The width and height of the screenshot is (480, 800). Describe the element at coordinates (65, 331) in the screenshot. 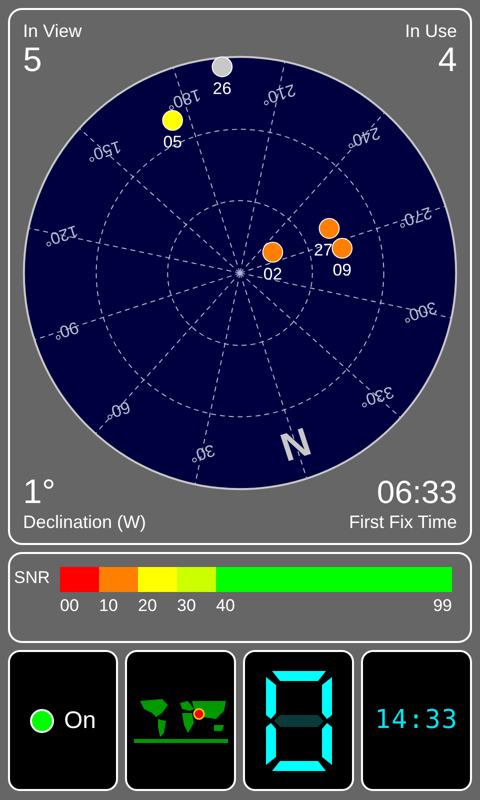

I see `azimuth-label: 90°` at that location.